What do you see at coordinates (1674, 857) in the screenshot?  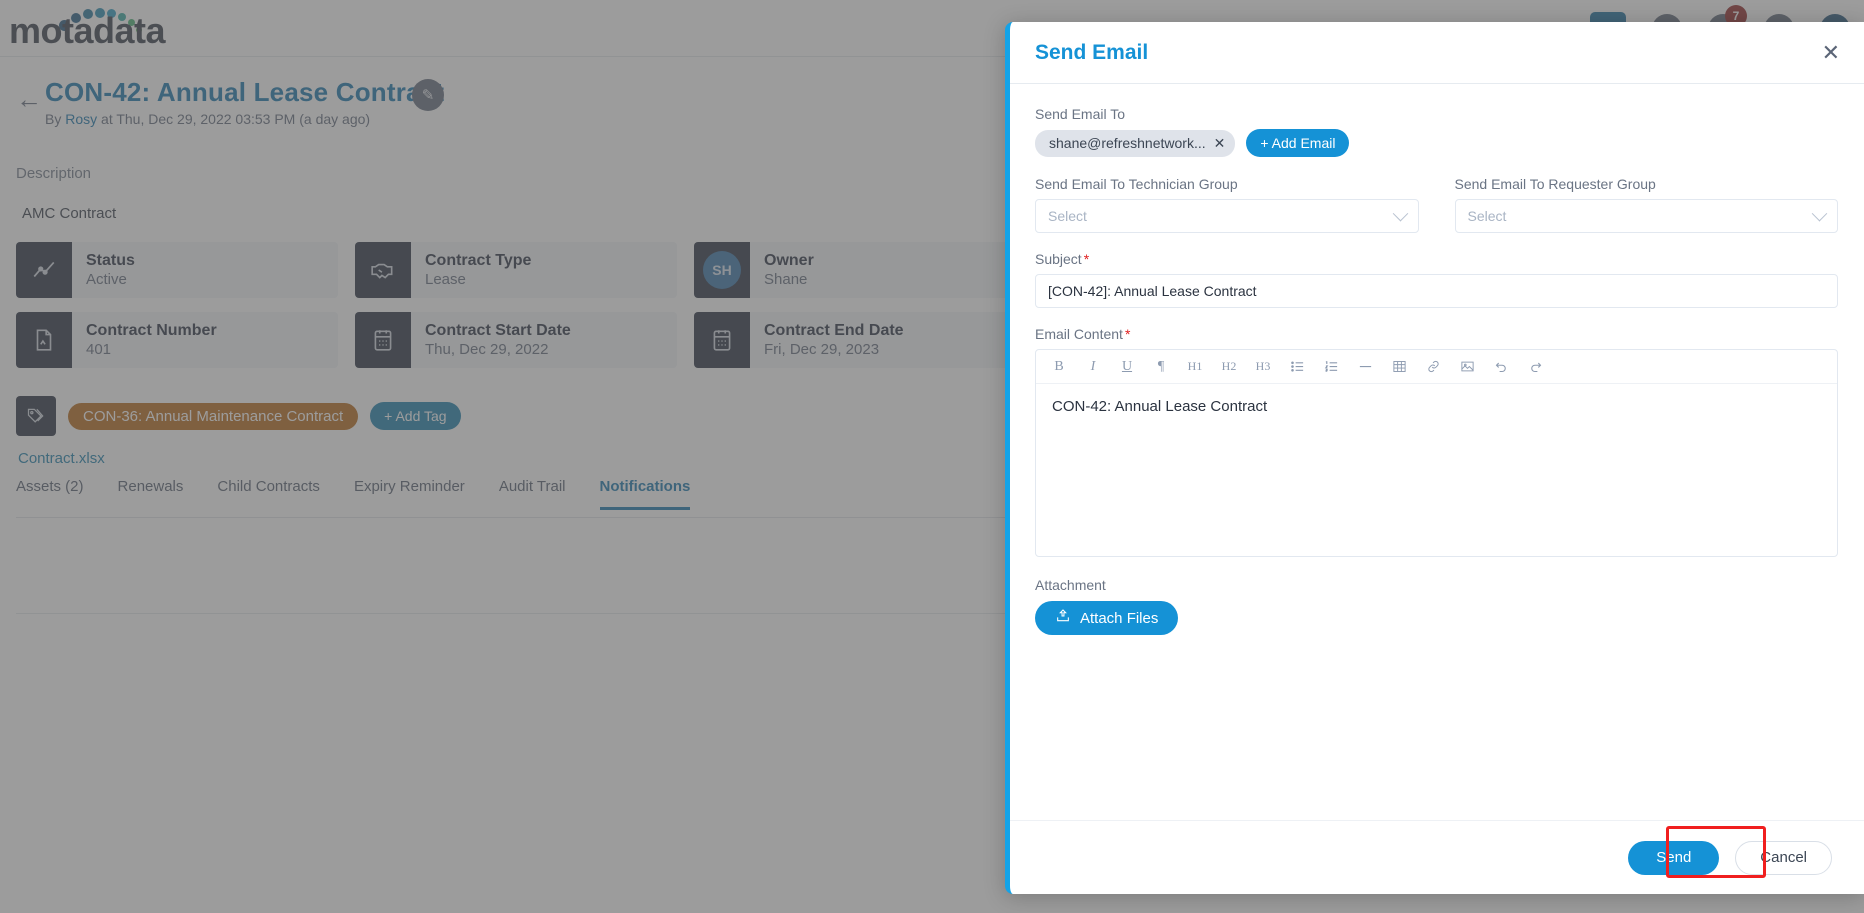 I see `send-button: Send` at bounding box center [1674, 857].